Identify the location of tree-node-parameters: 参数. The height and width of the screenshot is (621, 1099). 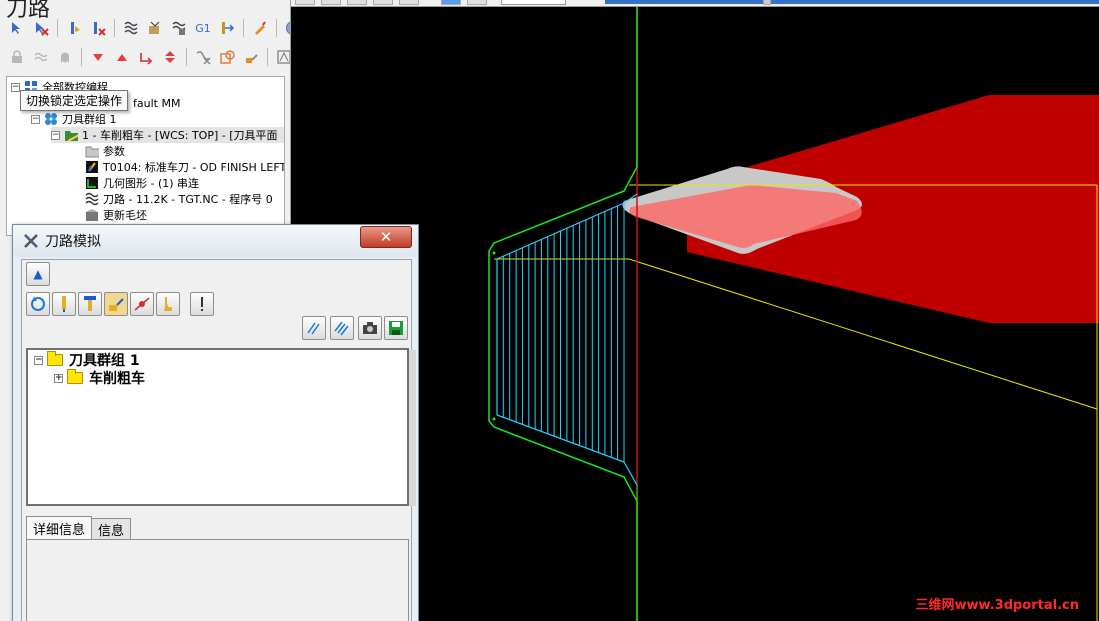
(105, 151).